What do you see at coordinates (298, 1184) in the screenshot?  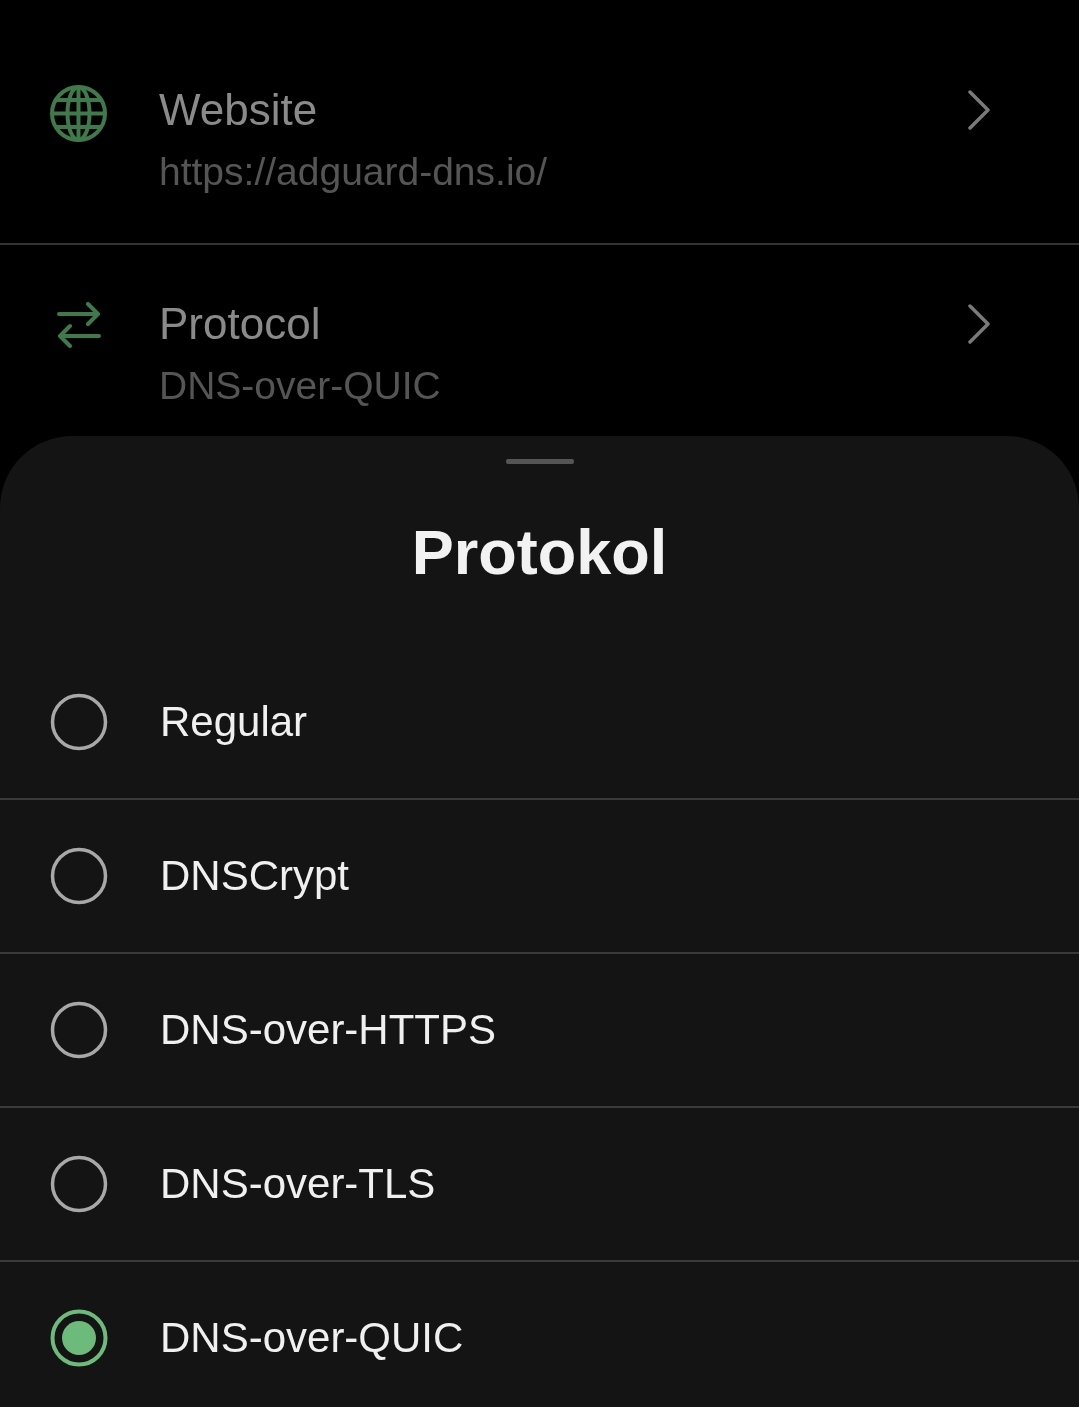 I see `option-label: DNS-over-TLS` at bounding box center [298, 1184].